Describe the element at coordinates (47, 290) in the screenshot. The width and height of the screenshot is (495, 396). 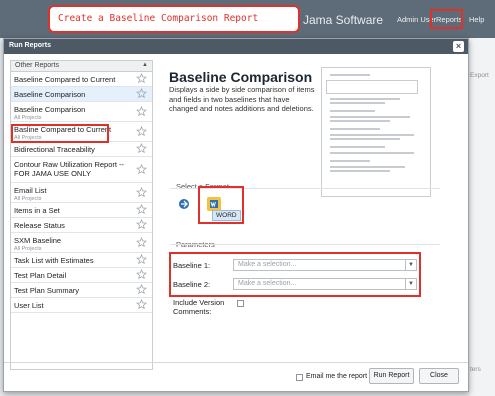
I see `report-list-item-label: Test Plan Summary` at that location.